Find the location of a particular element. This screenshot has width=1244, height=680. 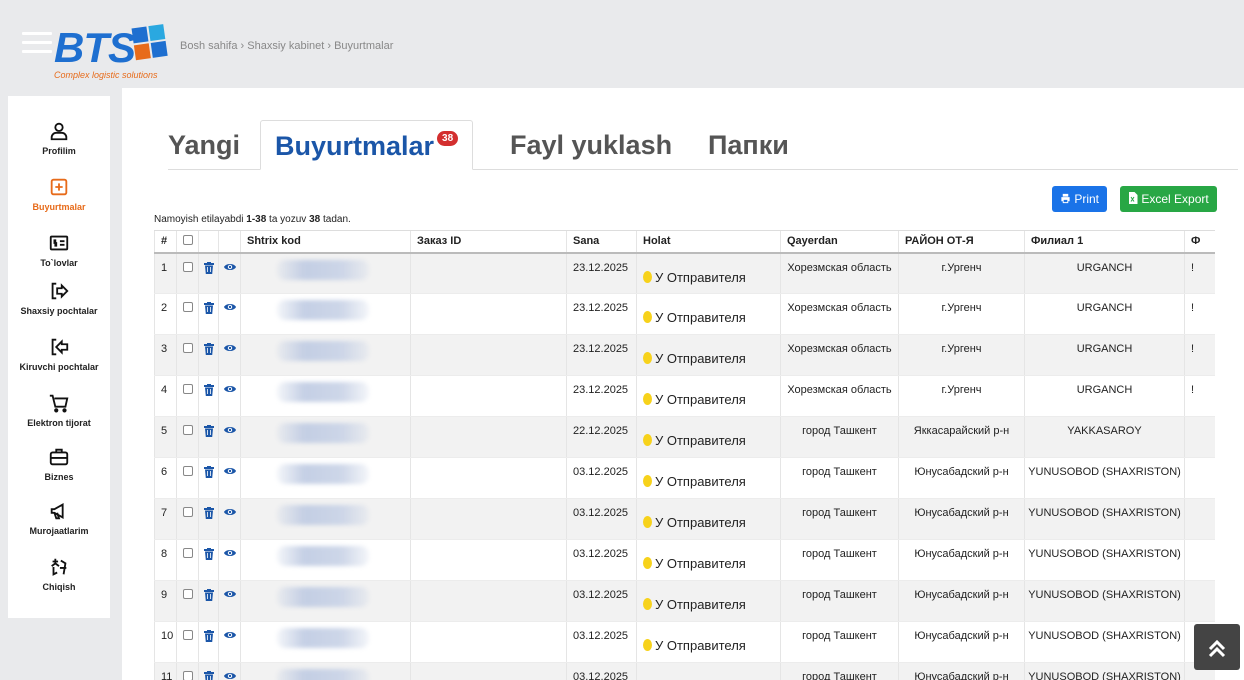

bts-logo: BTS Complex logistic solutions is located at coordinates (117, 54).